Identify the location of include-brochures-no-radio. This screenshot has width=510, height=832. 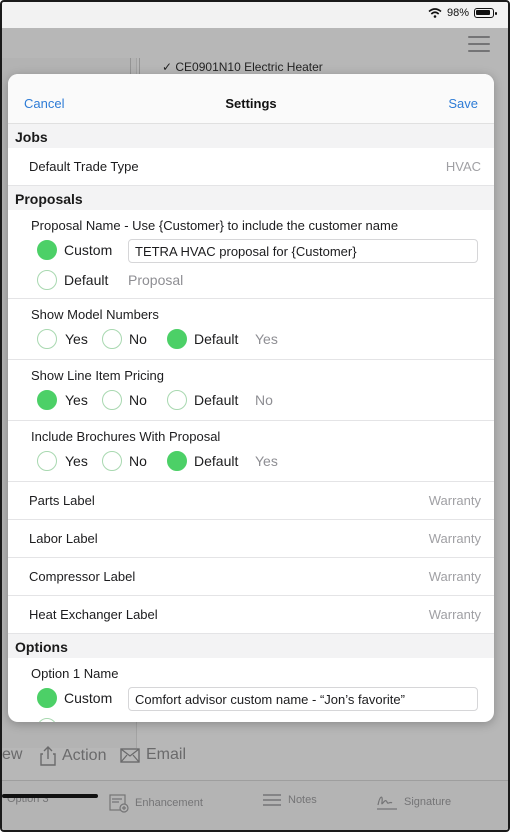
(112, 461).